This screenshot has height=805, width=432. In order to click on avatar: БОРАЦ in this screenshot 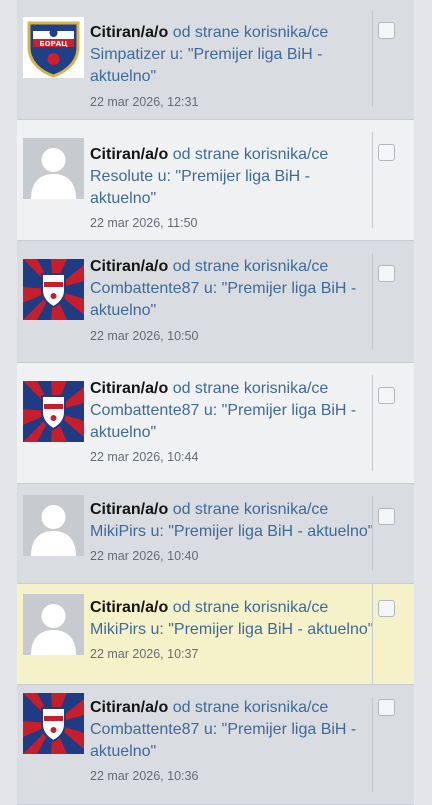, I will do `click(53, 47)`.